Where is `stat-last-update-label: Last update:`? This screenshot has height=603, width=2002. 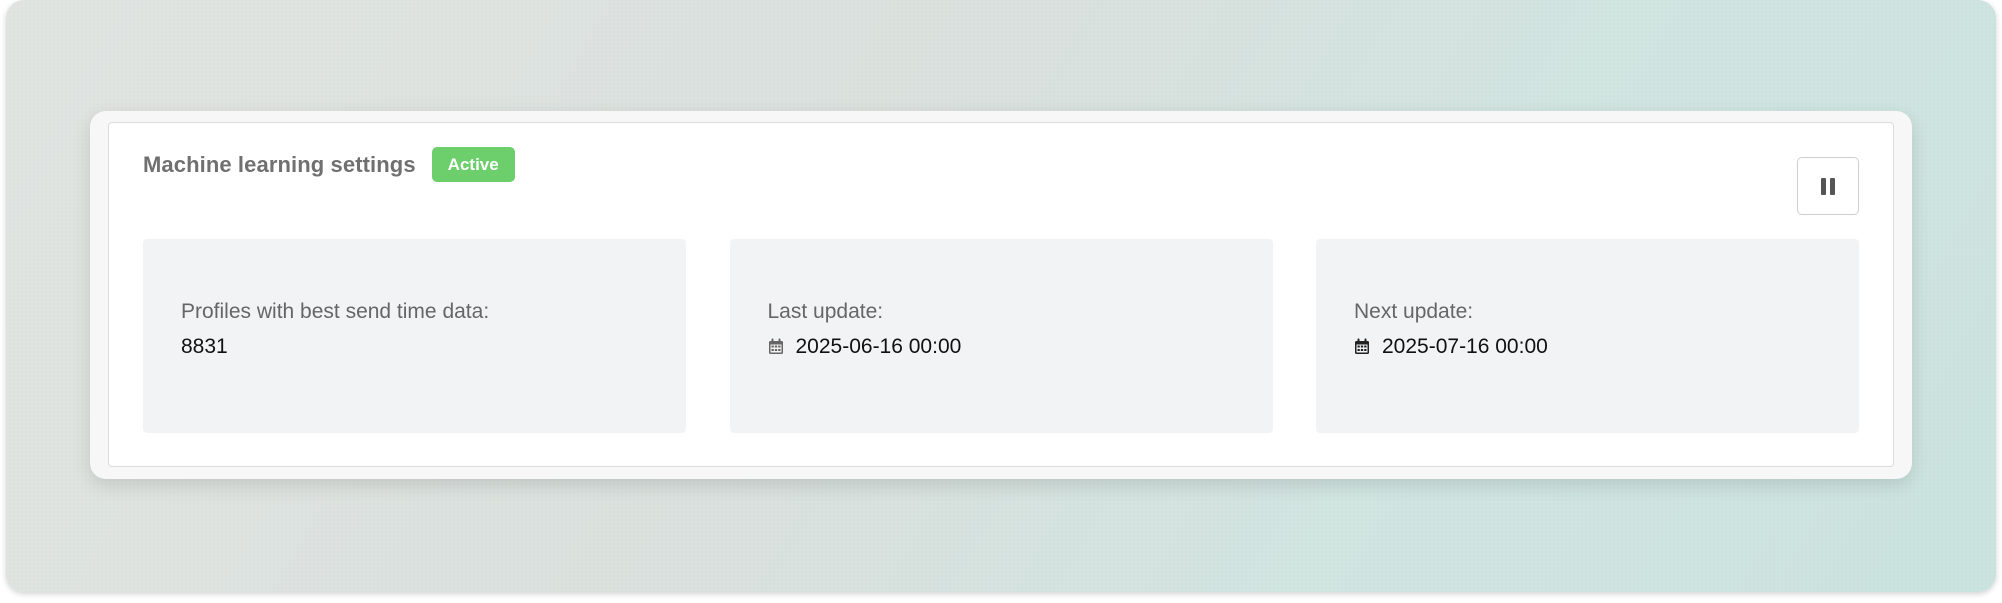 stat-last-update-label: Last update: is located at coordinates (825, 311).